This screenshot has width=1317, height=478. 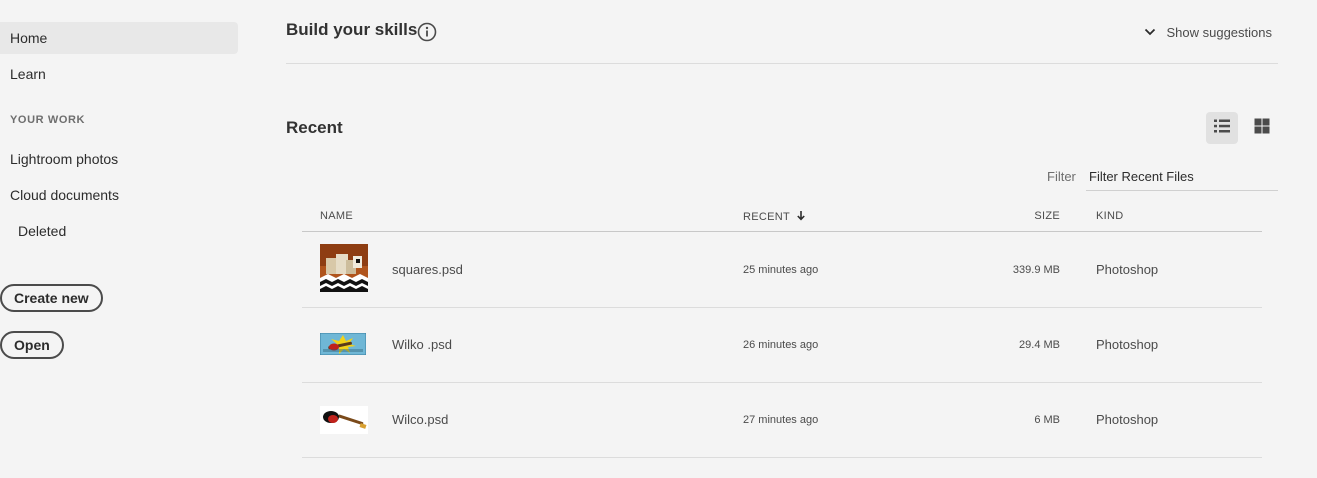 What do you see at coordinates (1036, 270) in the screenshot?
I see `file-size: 339.9 MB` at bounding box center [1036, 270].